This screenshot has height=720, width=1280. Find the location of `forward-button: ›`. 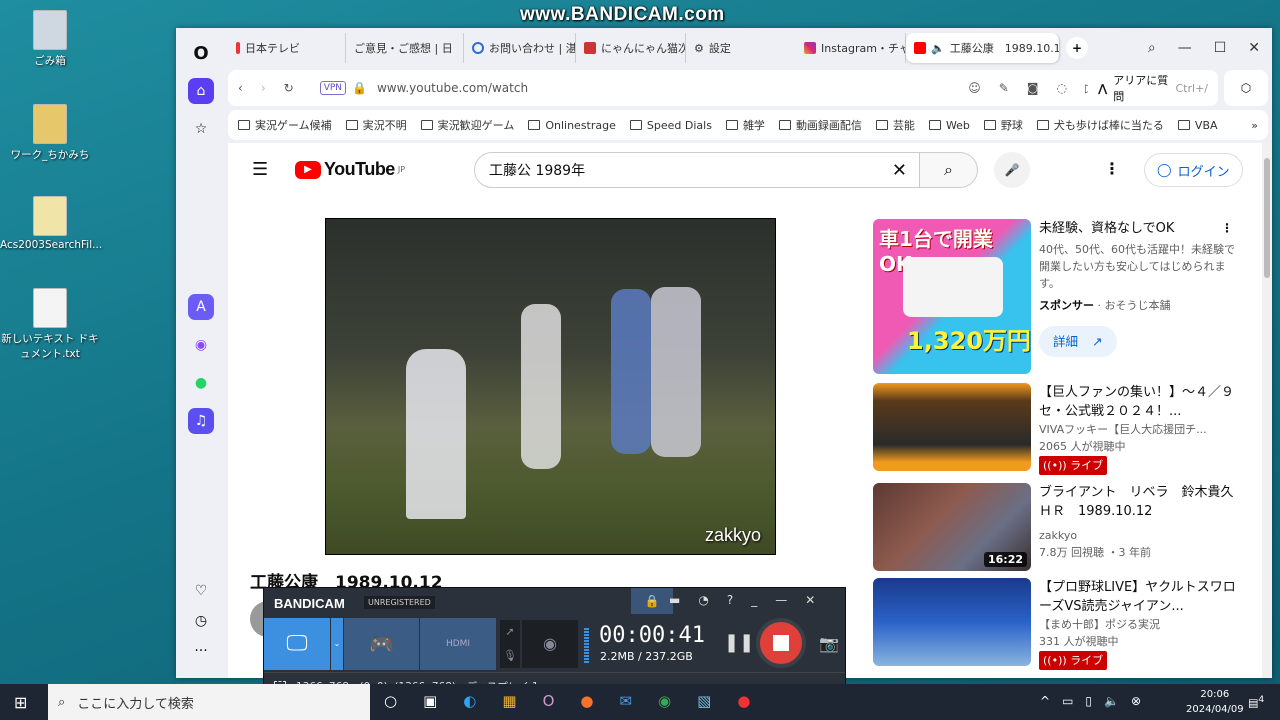

forward-button: › is located at coordinates (263, 88).